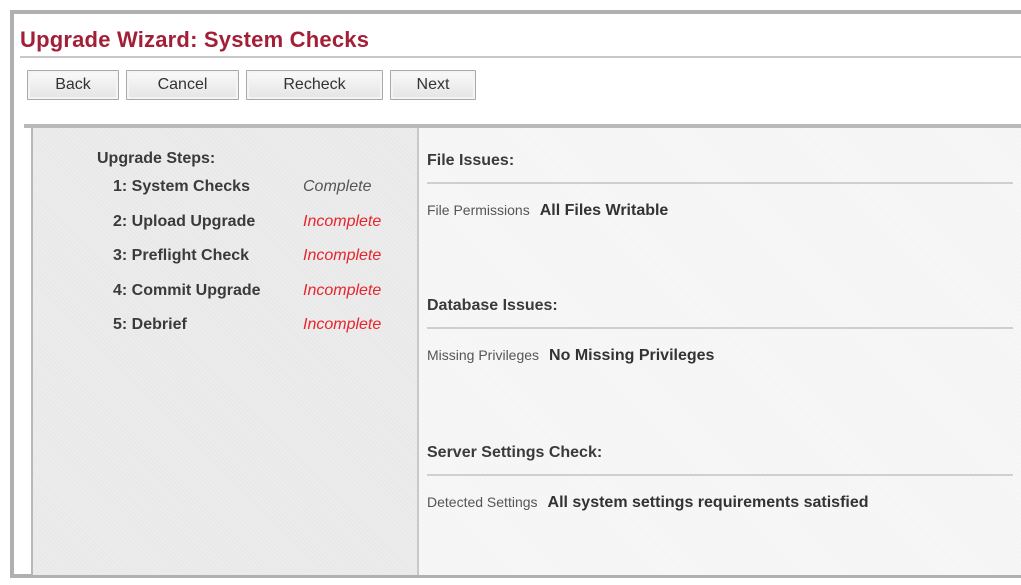 Image resolution: width=1021 pixels, height=585 pixels. I want to click on step-label: 5: Debrief, so click(150, 324).